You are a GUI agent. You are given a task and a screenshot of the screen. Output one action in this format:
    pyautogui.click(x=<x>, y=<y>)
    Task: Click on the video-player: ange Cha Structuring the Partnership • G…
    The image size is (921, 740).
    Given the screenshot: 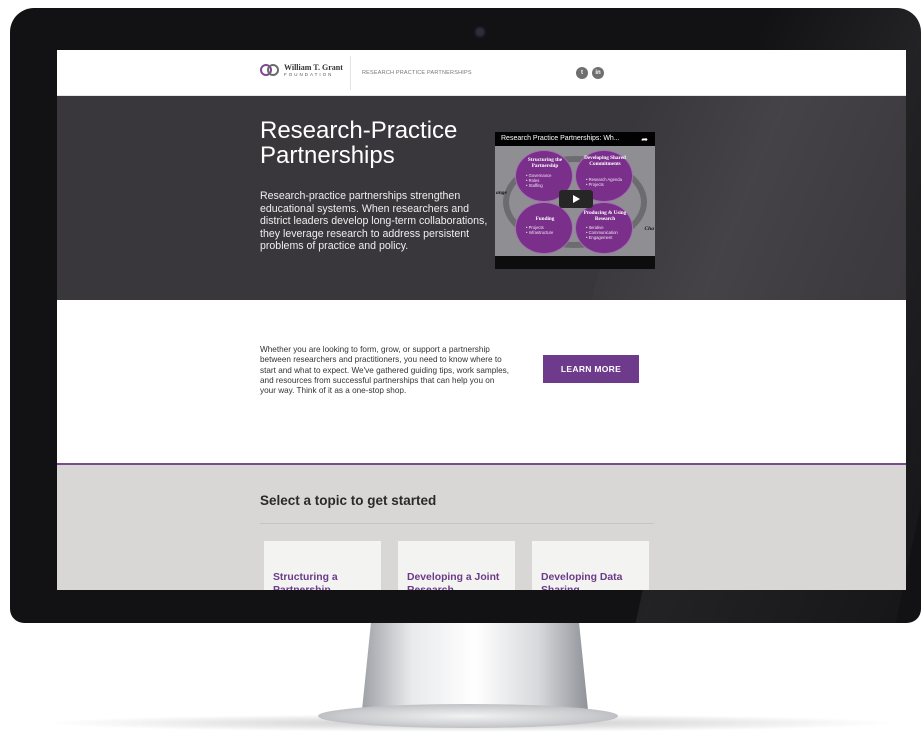 What is the action you would take?
    pyautogui.click(x=575, y=200)
    